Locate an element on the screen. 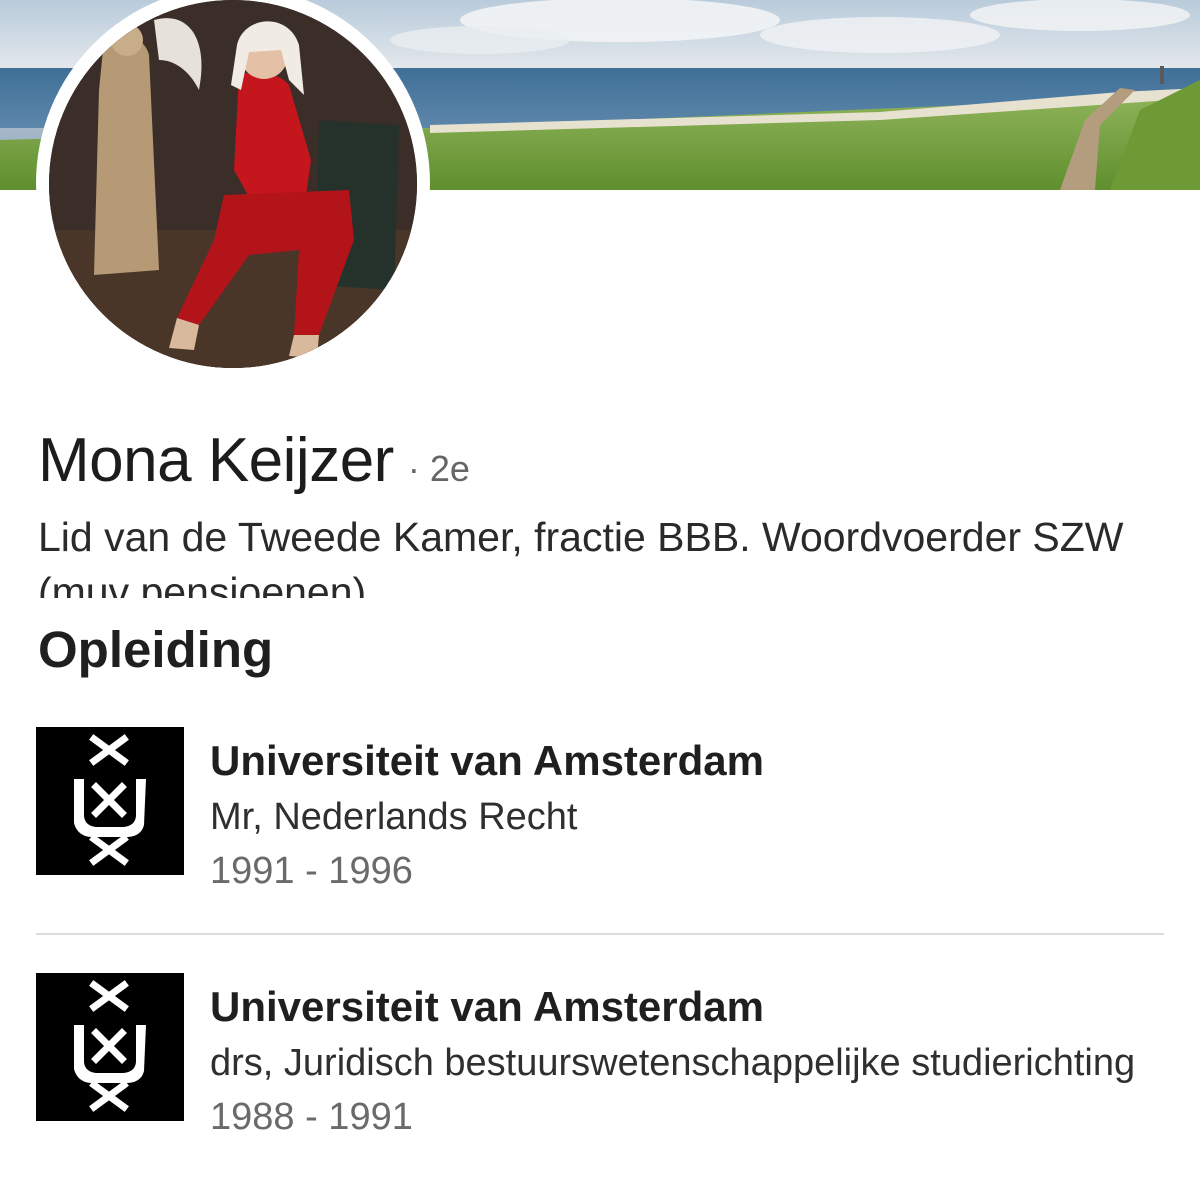  profile-header: Mona Keijzer · 2e is located at coordinates (254, 460).